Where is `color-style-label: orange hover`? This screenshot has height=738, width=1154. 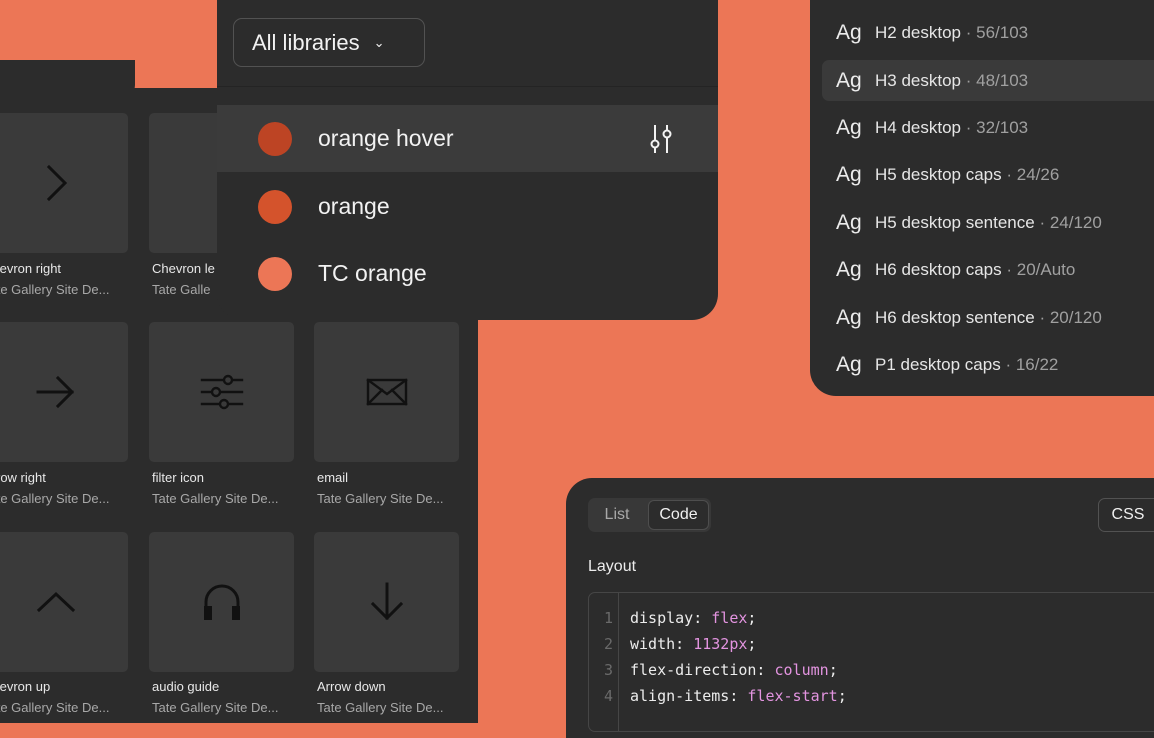 color-style-label: orange hover is located at coordinates (386, 138).